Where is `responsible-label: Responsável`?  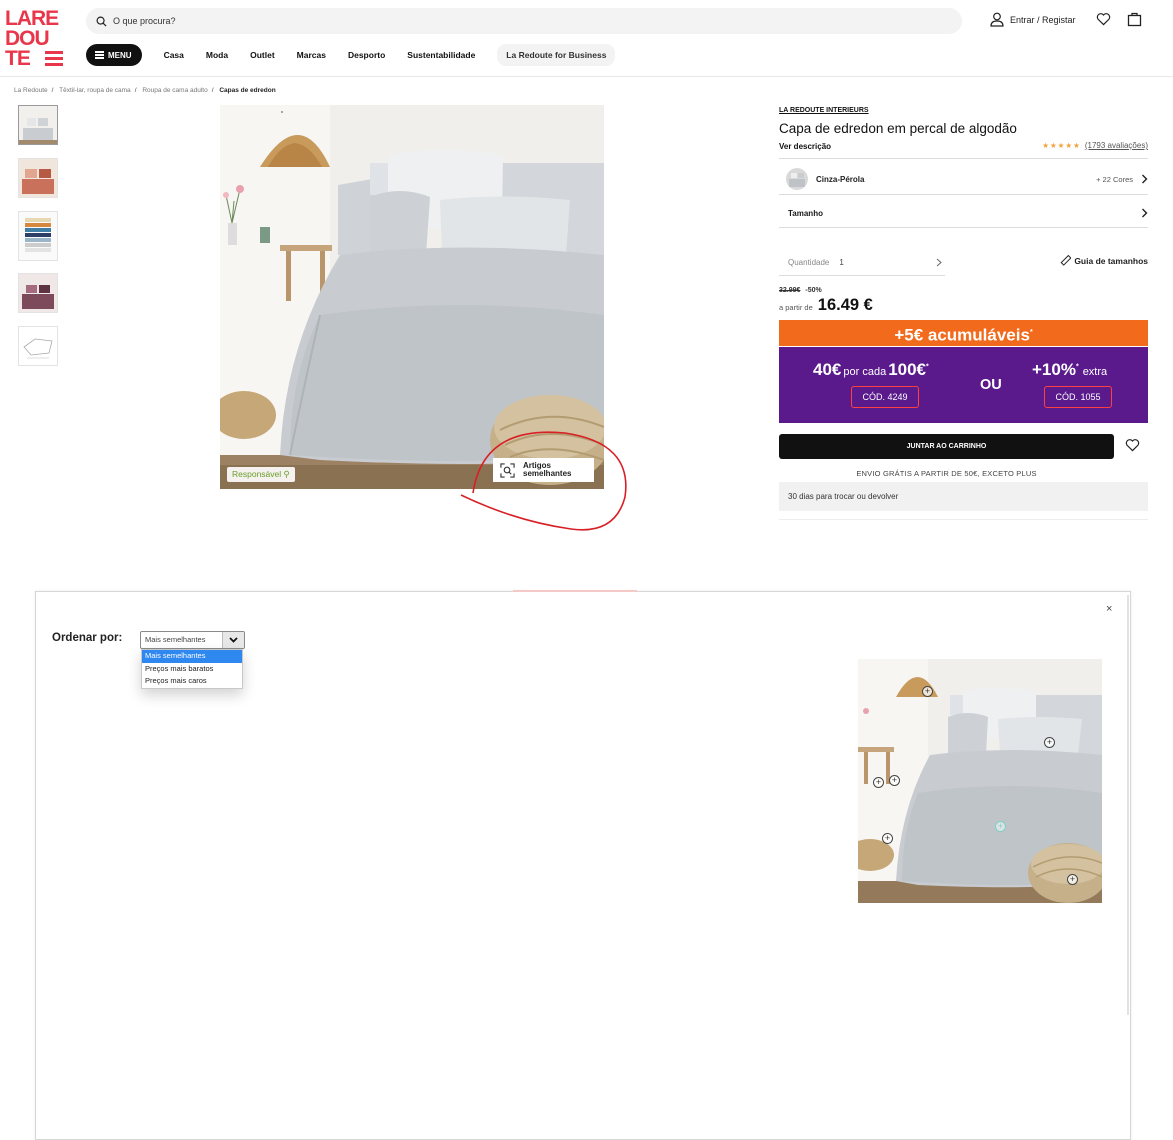 responsible-label: Responsável is located at coordinates (257, 474).